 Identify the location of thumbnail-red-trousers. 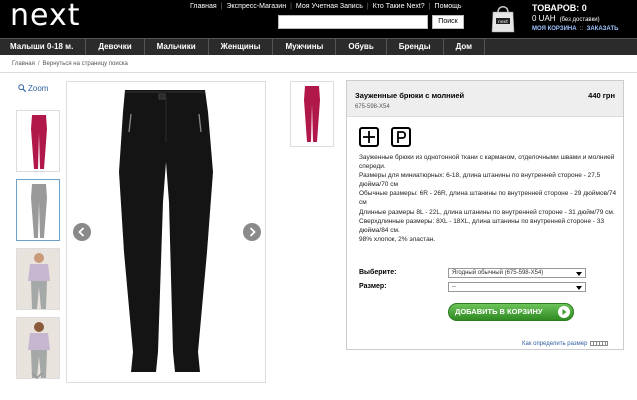
(38, 141).